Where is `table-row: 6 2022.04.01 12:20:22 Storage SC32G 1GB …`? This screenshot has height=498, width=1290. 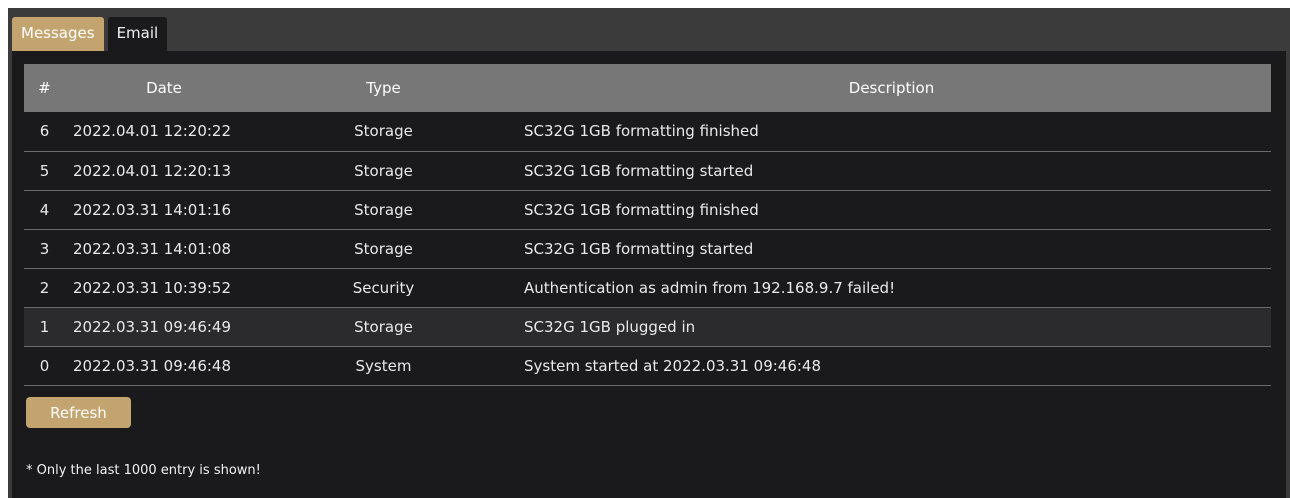 table-row: 6 2022.04.01 12:20:22 Storage SC32G 1GB … is located at coordinates (647, 131).